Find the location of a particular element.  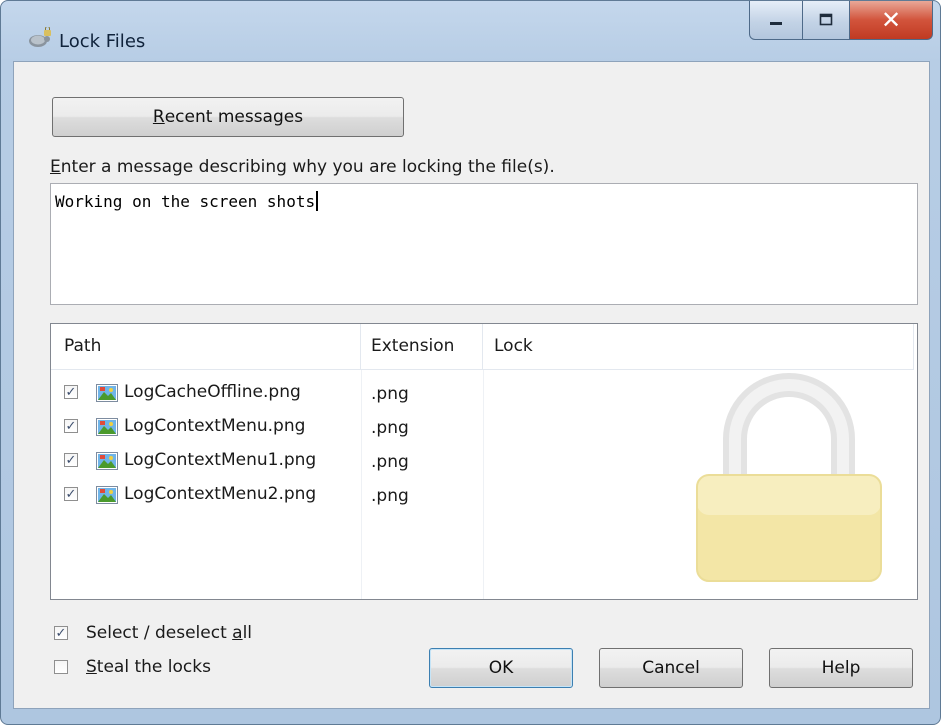

recent-messages-accel: R is located at coordinates (158, 117).